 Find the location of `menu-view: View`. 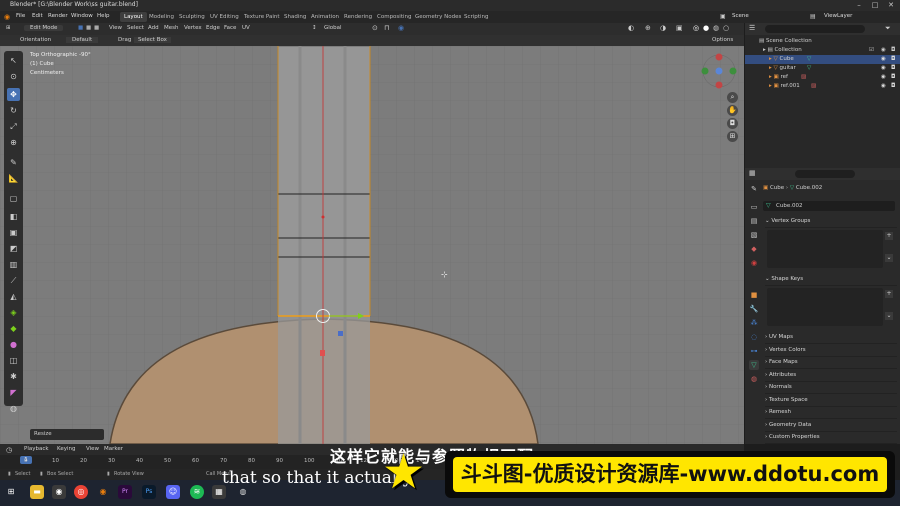

menu-view: View is located at coordinates (115, 28).